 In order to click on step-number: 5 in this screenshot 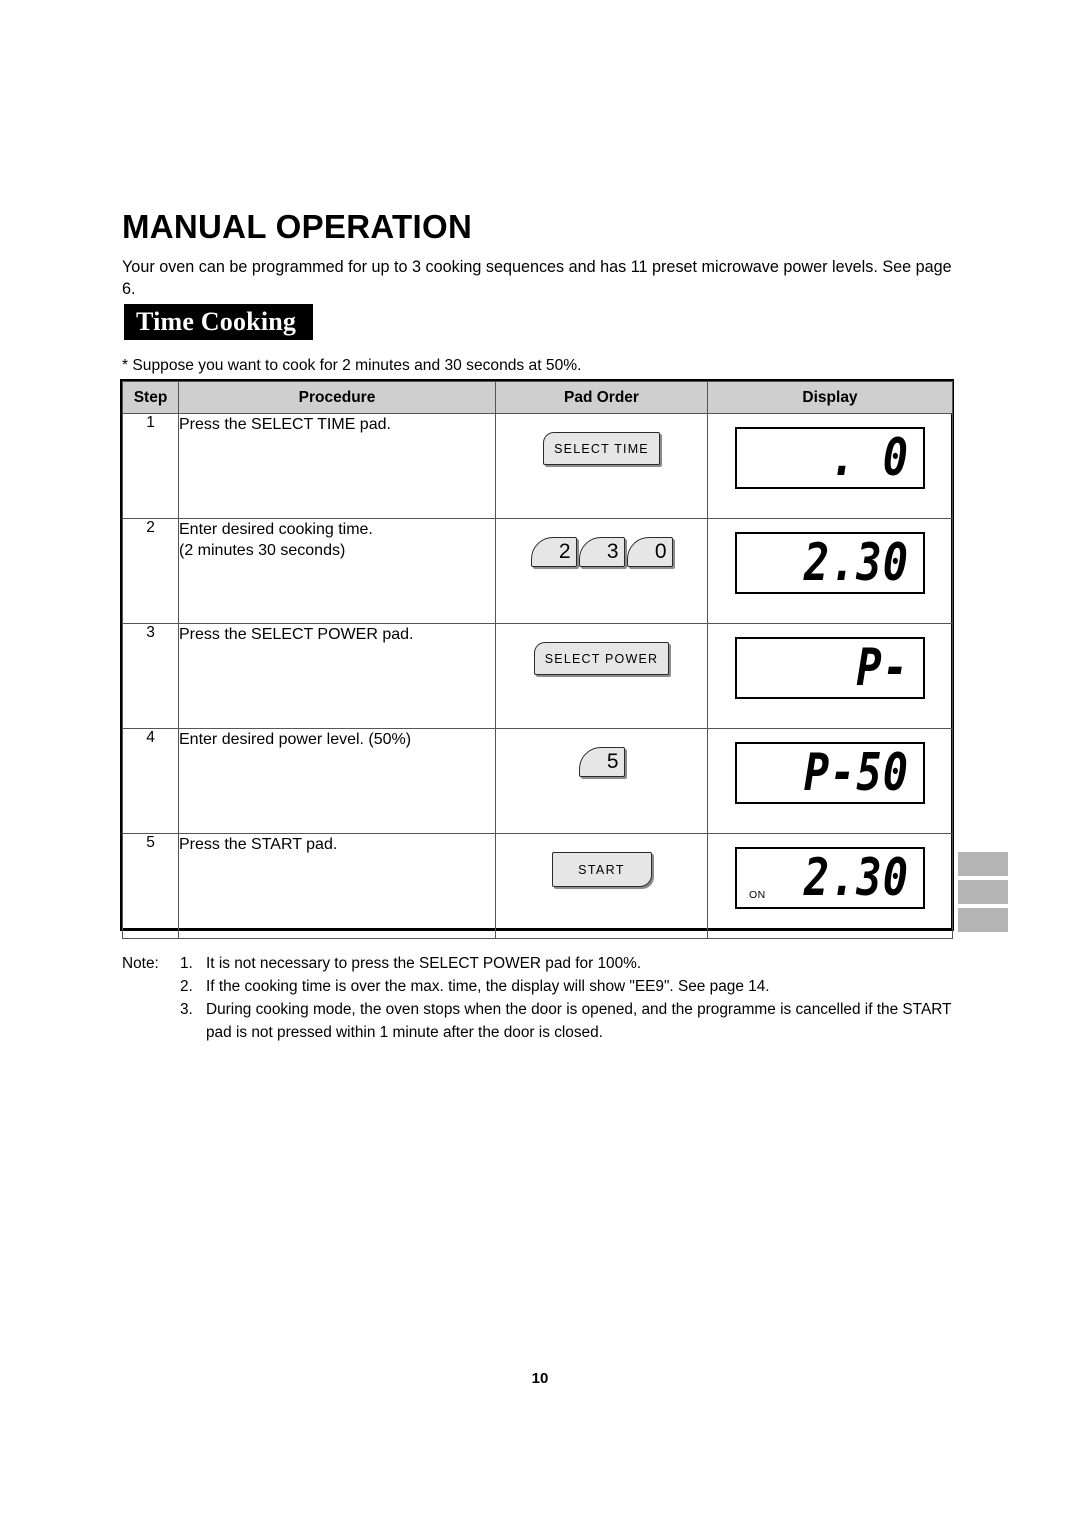, I will do `click(150, 886)`.